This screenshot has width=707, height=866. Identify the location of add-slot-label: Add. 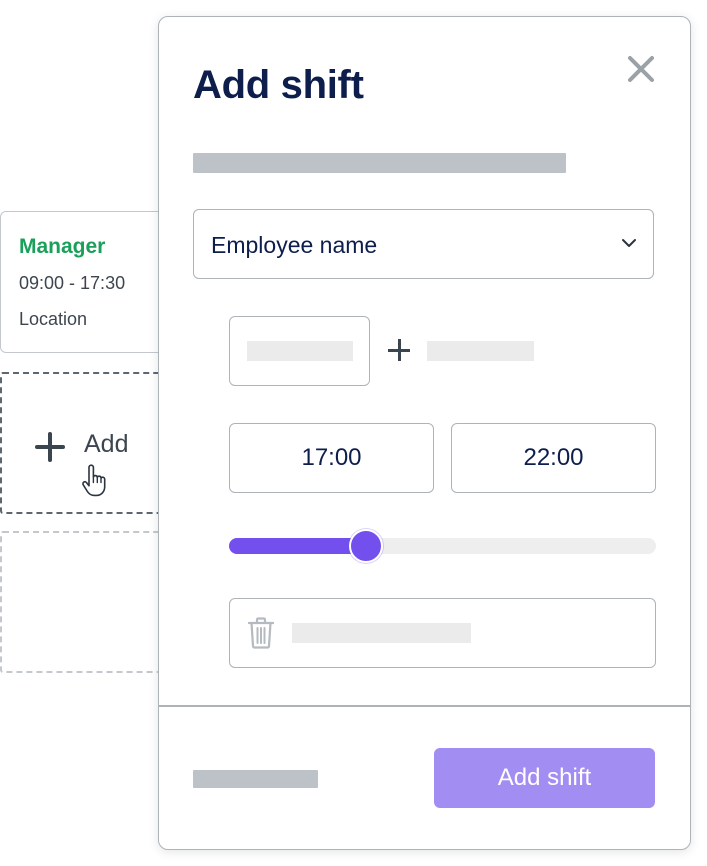
(106, 444).